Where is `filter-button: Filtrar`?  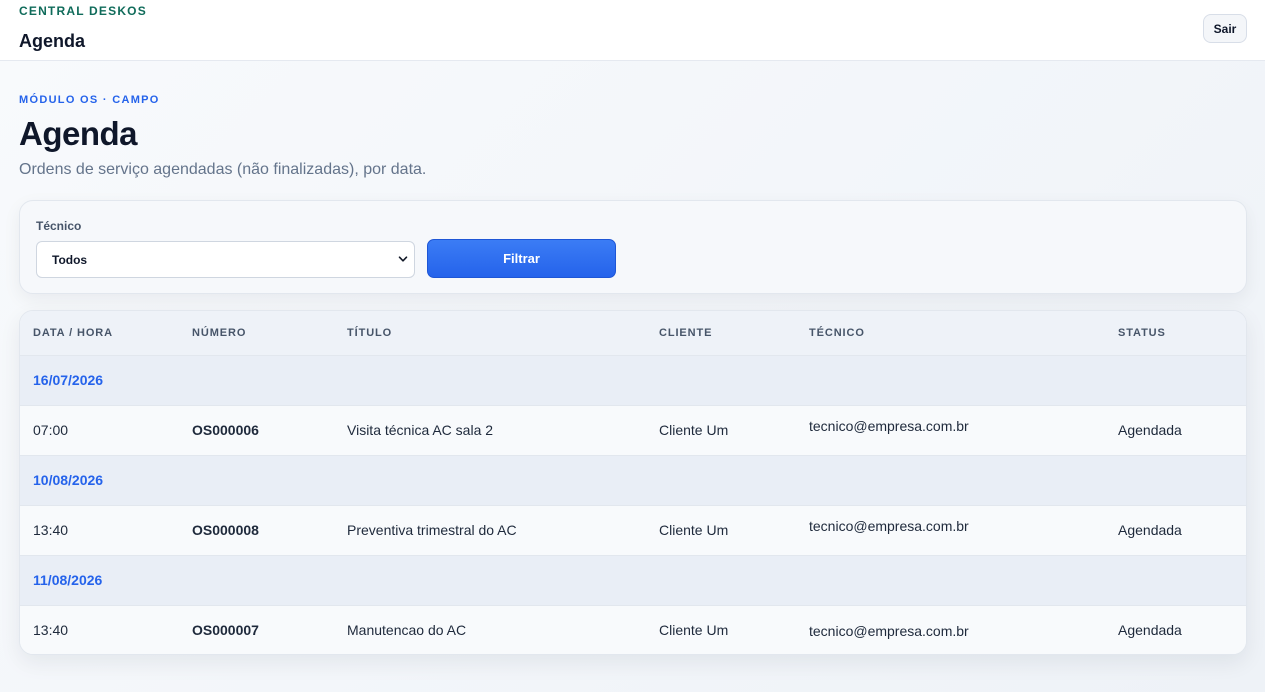 filter-button: Filtrar is located at coordinates (521, 258).